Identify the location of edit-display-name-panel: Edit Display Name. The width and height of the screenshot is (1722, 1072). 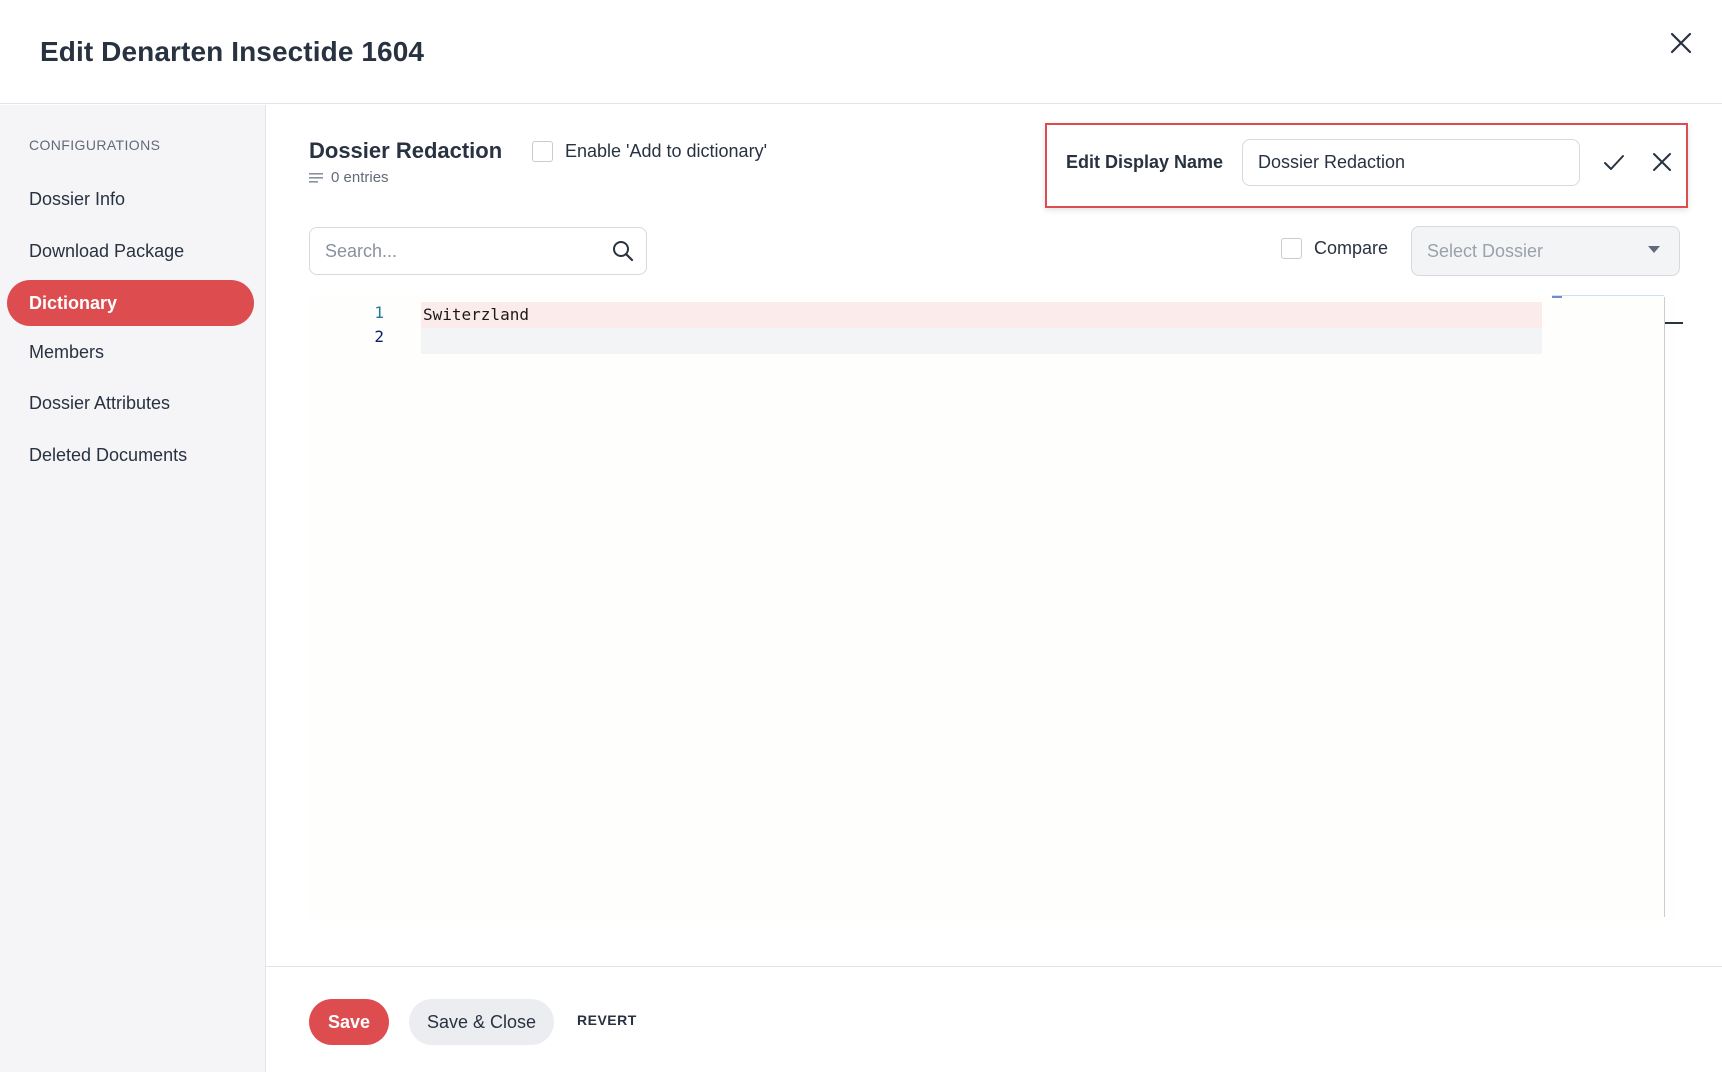
(1366, 165).